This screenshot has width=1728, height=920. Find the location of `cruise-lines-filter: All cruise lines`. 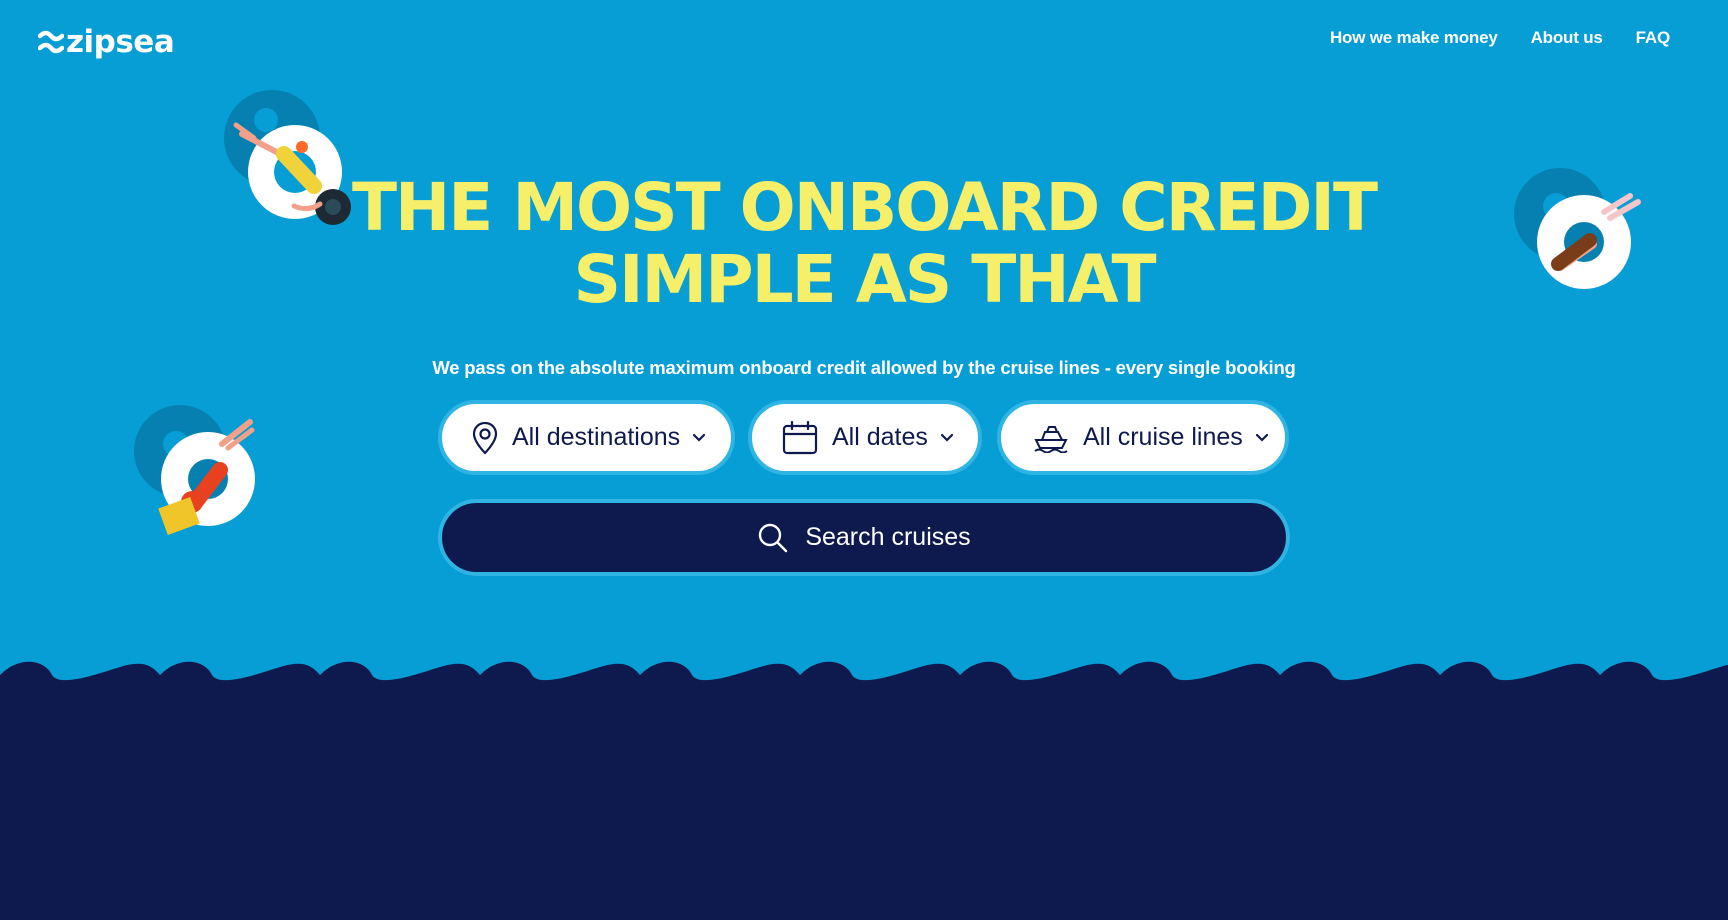

cruise-lines-filter: All cruise lines is located at coordinates (1143, 437).